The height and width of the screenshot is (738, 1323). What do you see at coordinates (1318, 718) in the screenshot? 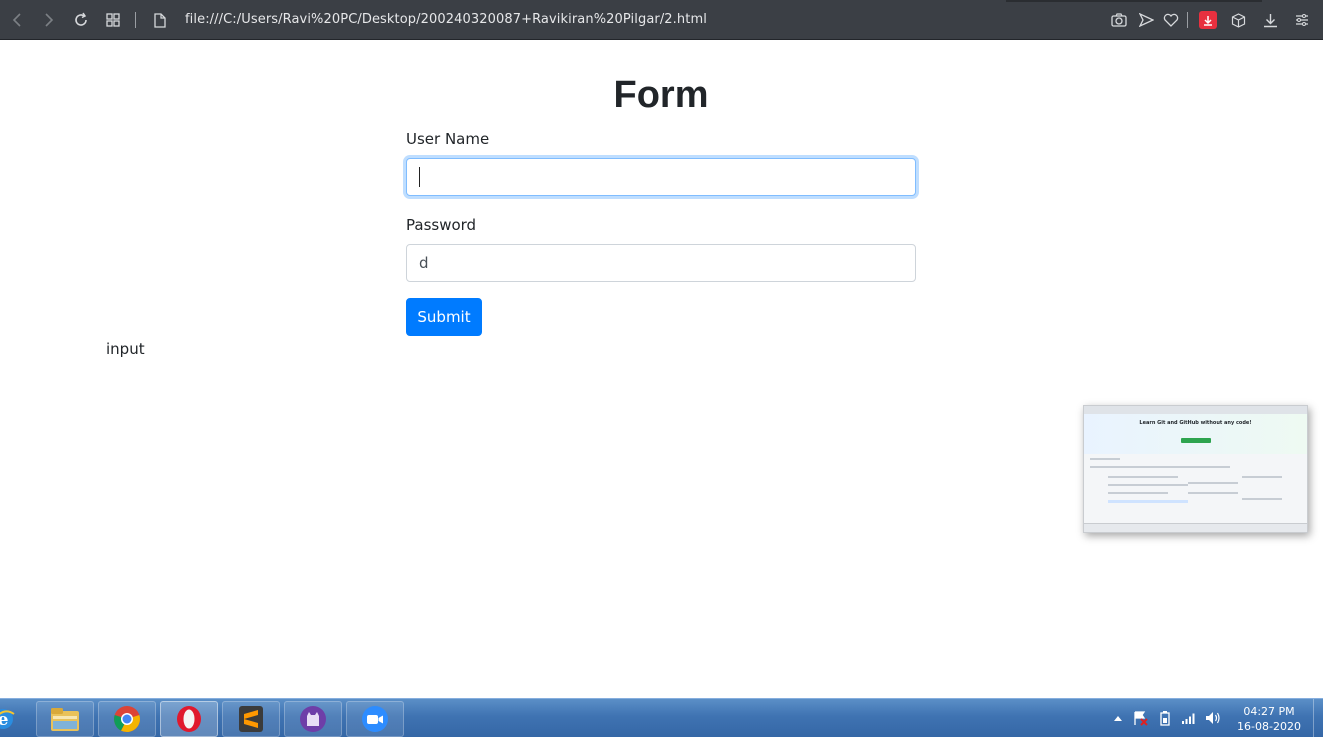
I see `show-desktop-button` at bounding box center [1318, 718].